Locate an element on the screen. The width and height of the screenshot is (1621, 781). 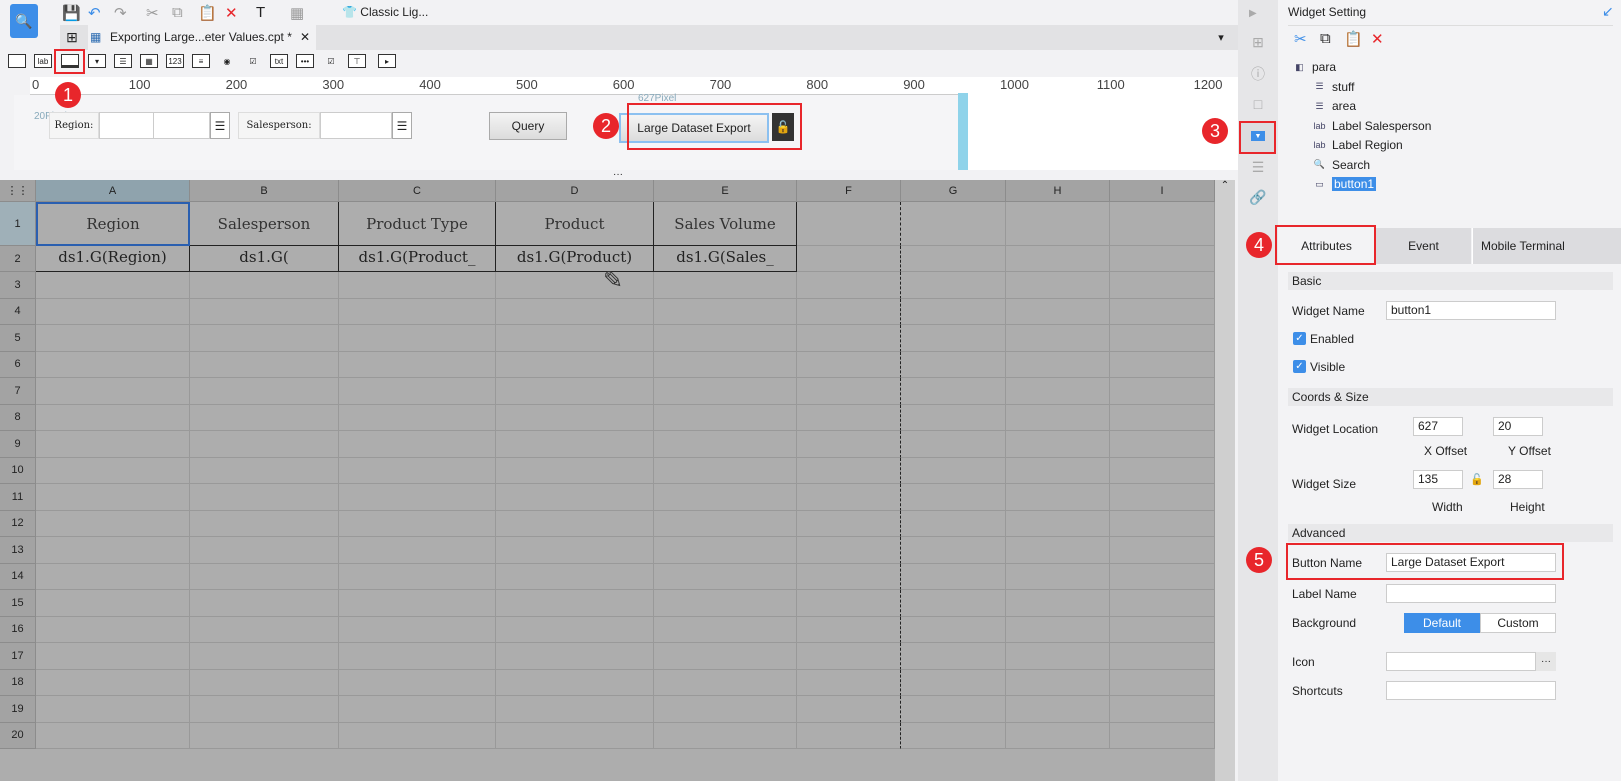
dropdown-menu-icon: ▾ is located at coordinates (1221, 37).